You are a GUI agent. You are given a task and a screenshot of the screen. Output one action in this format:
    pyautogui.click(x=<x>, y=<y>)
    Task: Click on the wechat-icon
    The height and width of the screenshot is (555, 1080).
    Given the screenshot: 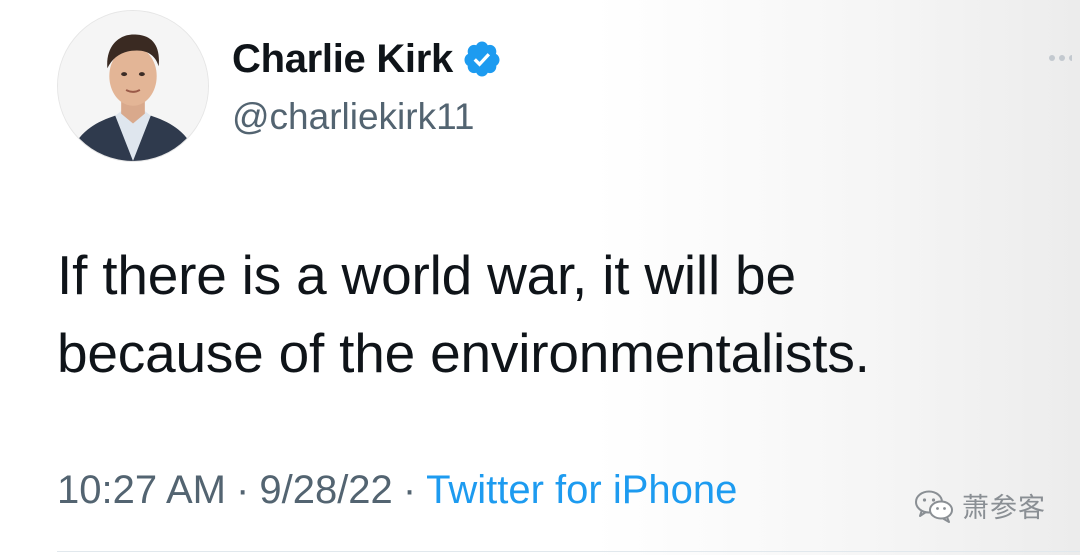 What is the action you would take?
    pyautogui.click(x=934, y=506)
    